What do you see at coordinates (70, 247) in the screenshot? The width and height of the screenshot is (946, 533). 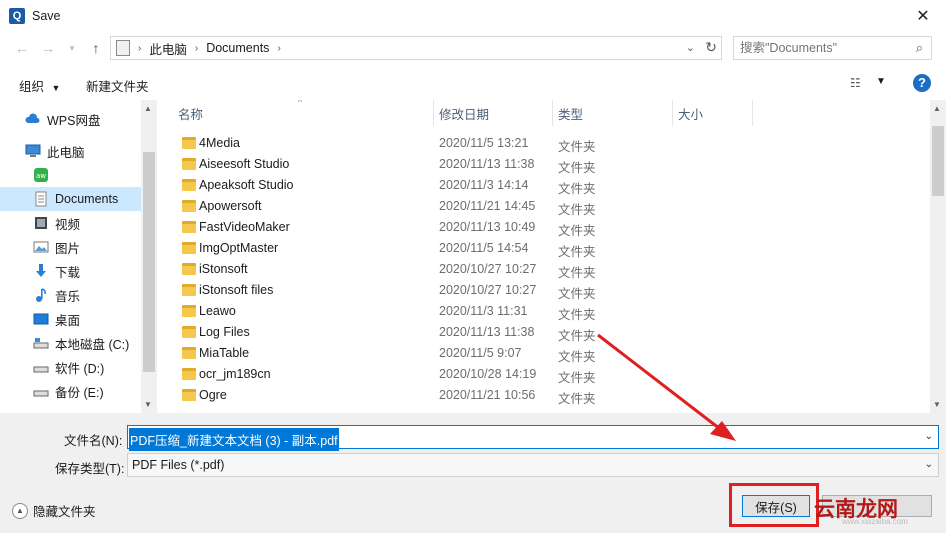 I see `sidebar-item-pictures: 图片` at bounding box center [70, 247].